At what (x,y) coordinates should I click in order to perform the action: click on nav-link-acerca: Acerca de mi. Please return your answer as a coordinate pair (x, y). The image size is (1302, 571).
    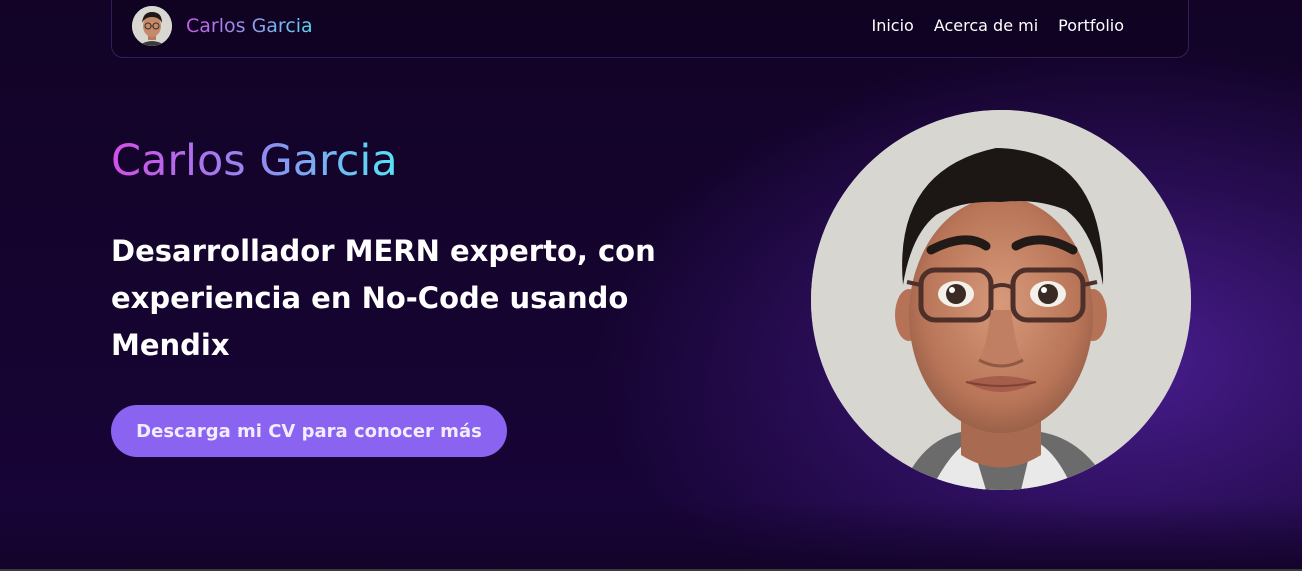
    Looking at the image, I should click on (986, 25).